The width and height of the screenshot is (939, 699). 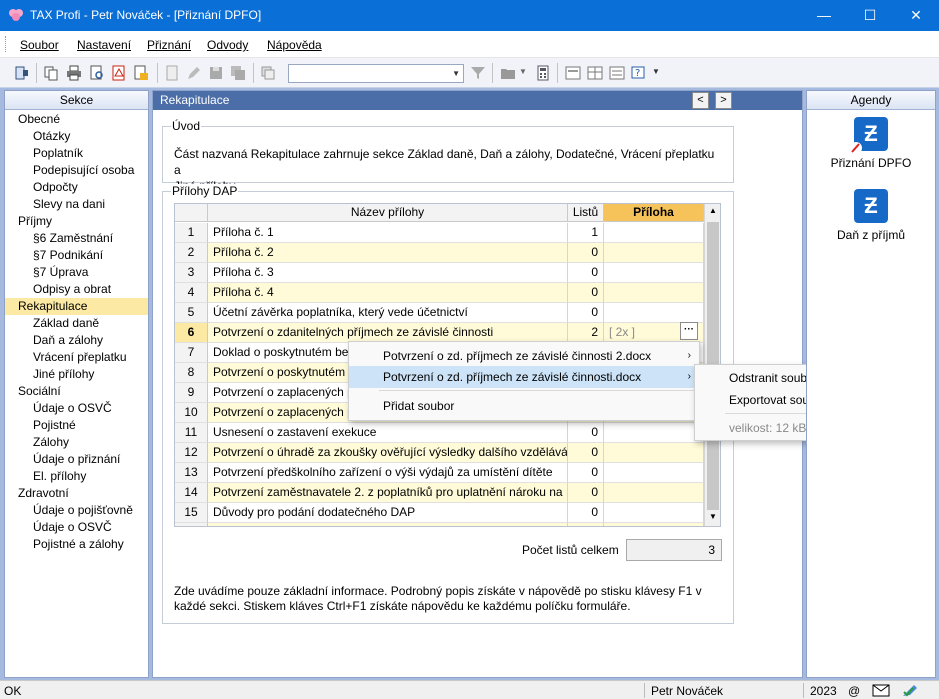 What do you see at coordinates (191, 413) in the screenshot?
I see `row-number-cell: 10` at bounding box center [191, 413].